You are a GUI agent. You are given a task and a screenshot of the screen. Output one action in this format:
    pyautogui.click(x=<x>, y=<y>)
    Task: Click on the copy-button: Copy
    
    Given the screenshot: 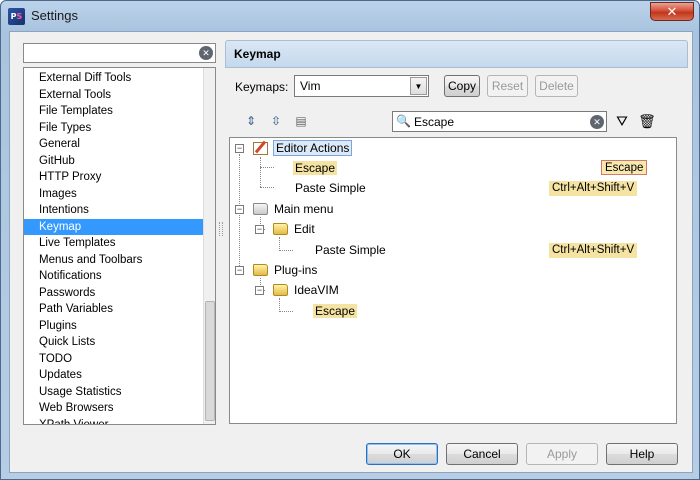 What is the action you would take?
    pyautogui.click(x=462, y=86)
    